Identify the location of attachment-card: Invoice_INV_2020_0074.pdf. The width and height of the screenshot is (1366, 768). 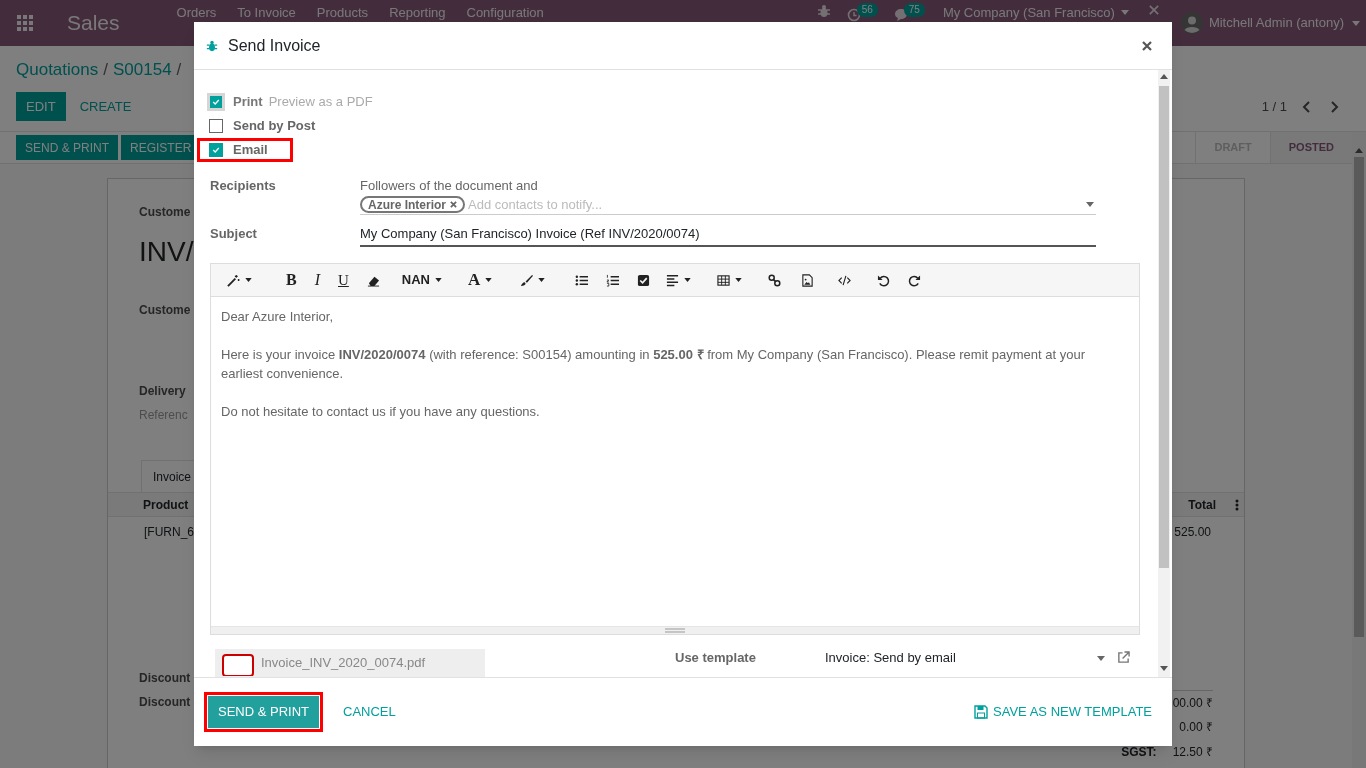
(350, 663).